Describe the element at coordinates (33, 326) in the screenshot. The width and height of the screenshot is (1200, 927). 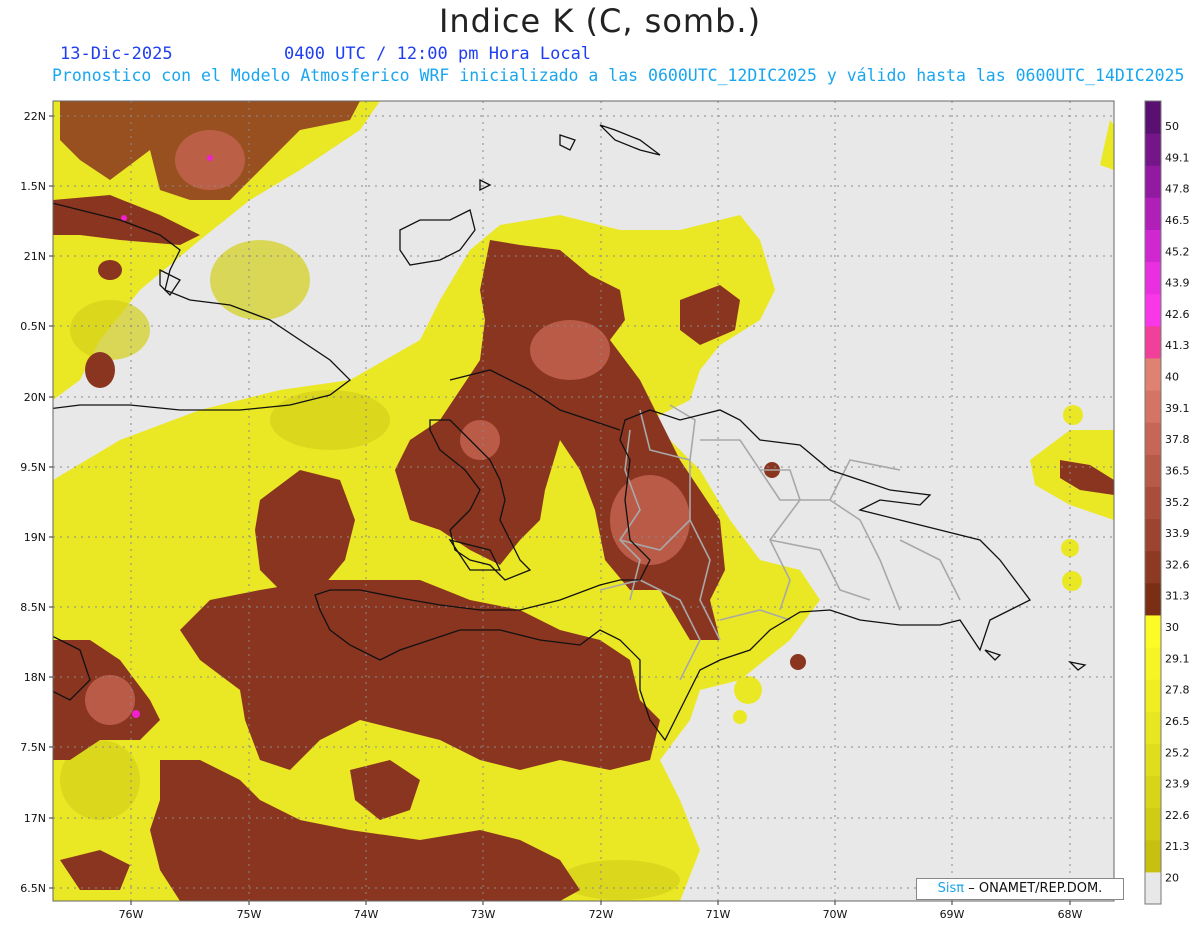
I see `lat-label: 0.5N` at that location.